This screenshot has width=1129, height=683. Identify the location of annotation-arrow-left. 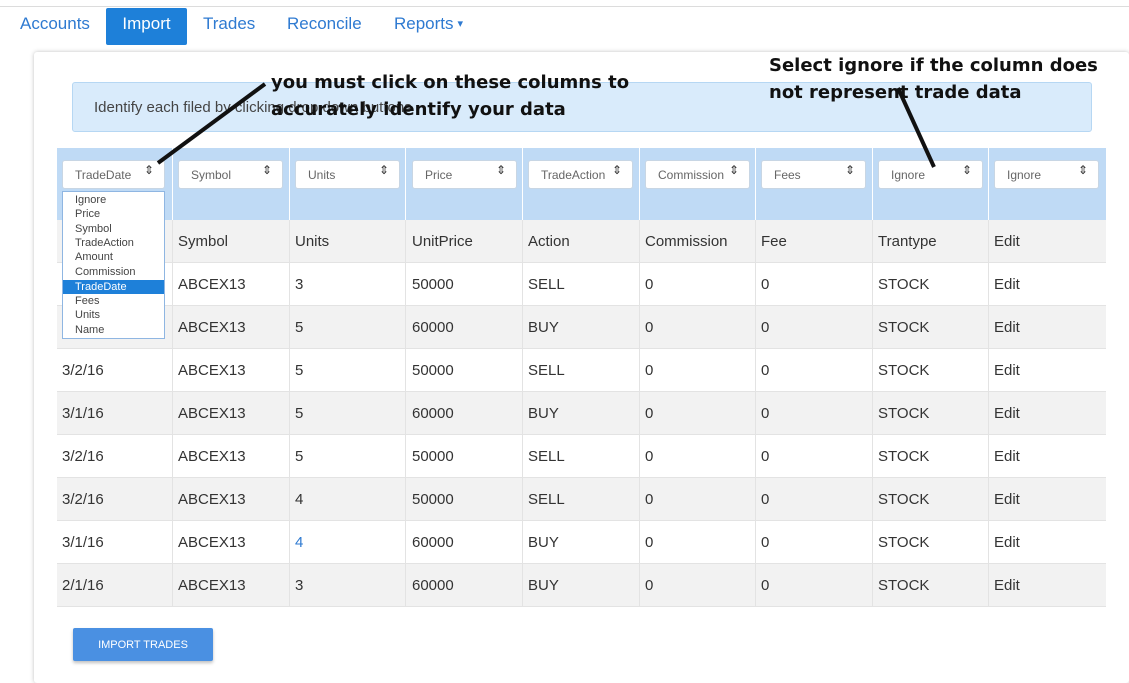
(211, 123).